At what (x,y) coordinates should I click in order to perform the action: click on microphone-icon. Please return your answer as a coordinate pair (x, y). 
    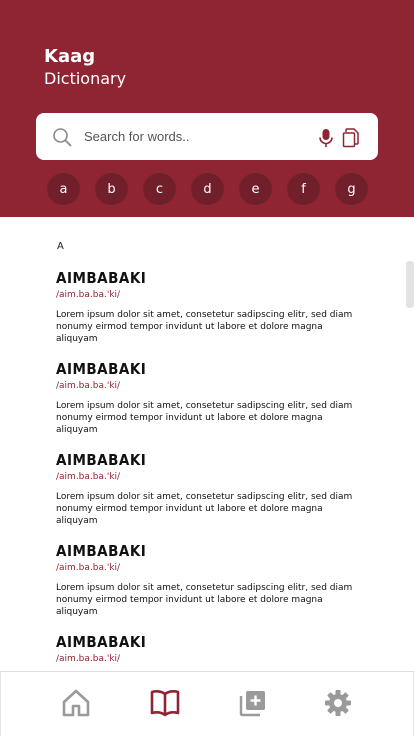
    Looking at the image, I should click on (326, 138).